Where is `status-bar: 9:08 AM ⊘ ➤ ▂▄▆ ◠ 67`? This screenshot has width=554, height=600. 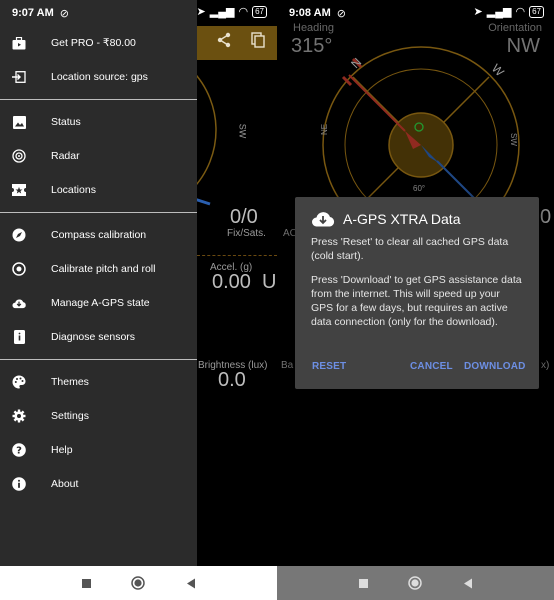 status-bar: 9:08 AM ⊘ ➤ ▂▄▆ ◠ 67 is located at coordinates (415, 13).